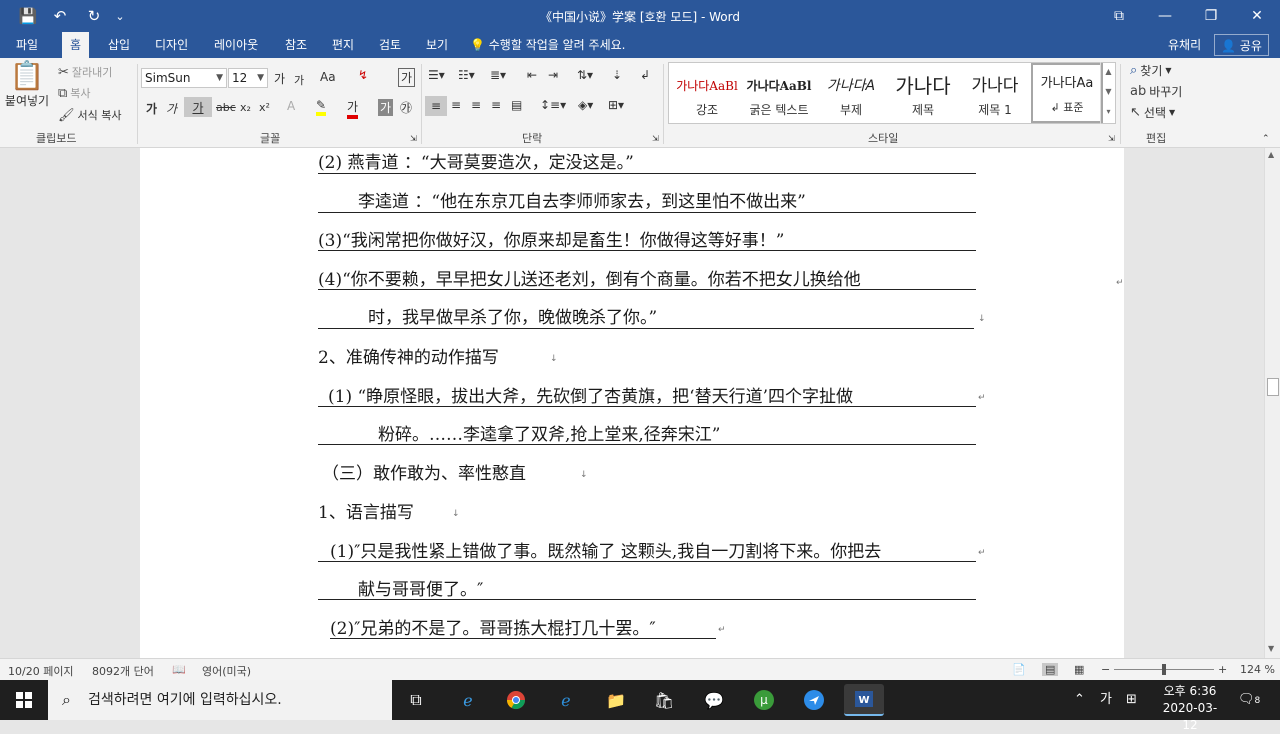  What do you see at coordinates (1211, 16) in the screenshot?
I see `maximize-button: ❐` at bounding box center [1211, 16].